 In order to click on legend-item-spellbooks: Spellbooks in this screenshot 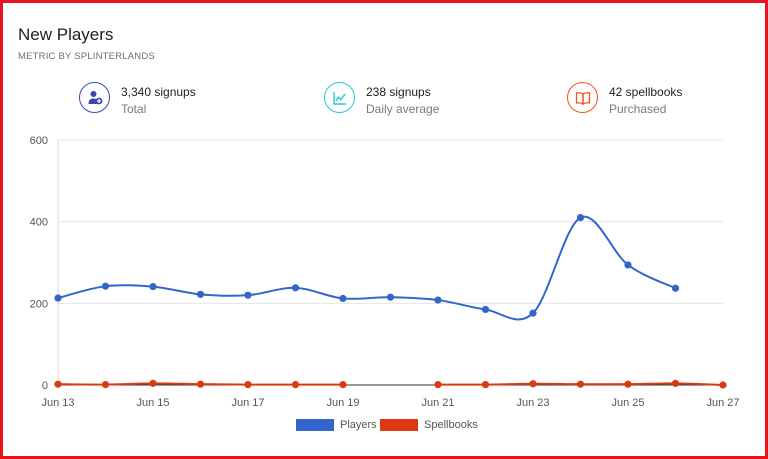, I will do `click(429, 425)`.